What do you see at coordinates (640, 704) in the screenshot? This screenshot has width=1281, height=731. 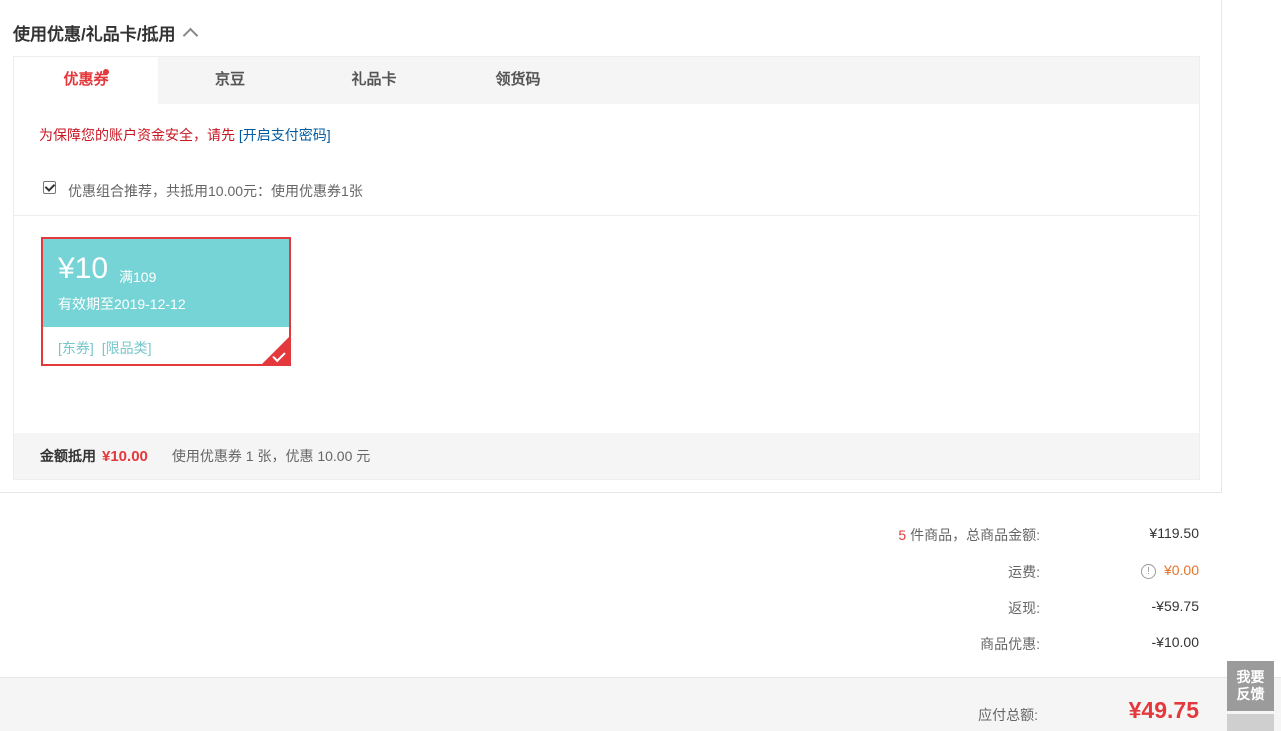 I see `payable-bar: 应付总额: ¥49.75` at bounding box center [640, 704].